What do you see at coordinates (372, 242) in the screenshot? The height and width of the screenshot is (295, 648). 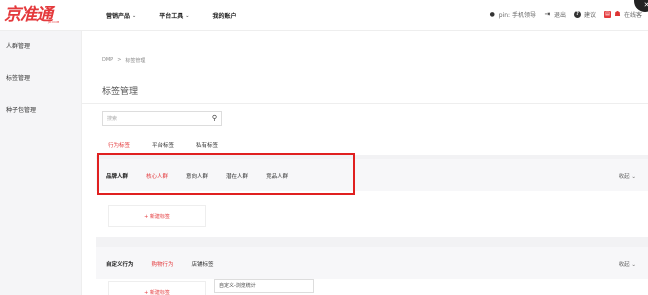 I see `section-gap` at bounding box center [372, 242].